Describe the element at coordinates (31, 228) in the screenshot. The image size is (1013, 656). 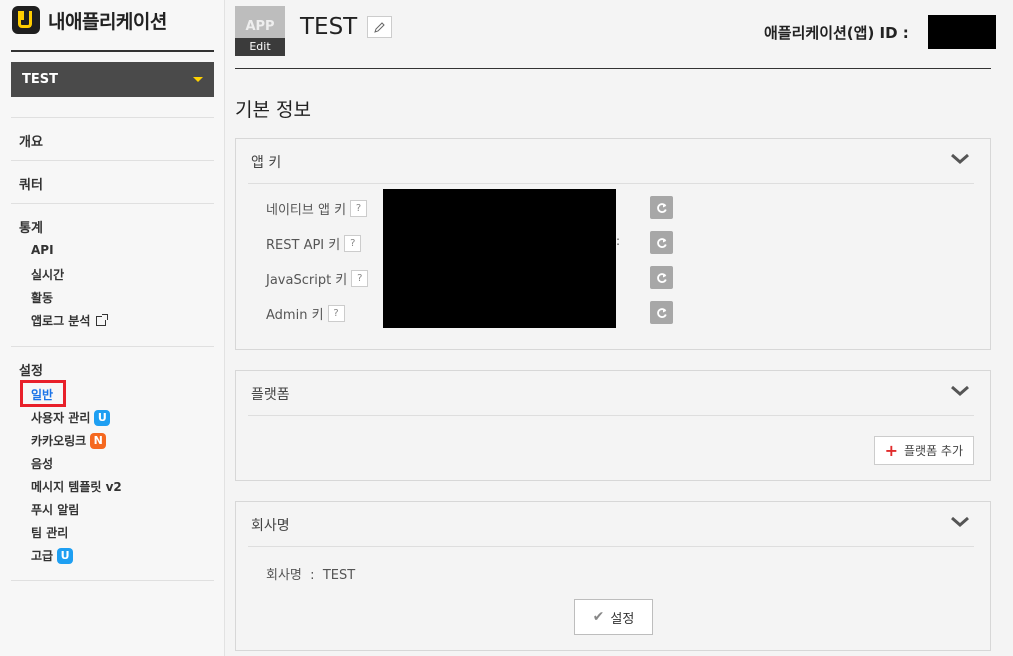
I see `sidebar-section-stats: 통계` at that location.